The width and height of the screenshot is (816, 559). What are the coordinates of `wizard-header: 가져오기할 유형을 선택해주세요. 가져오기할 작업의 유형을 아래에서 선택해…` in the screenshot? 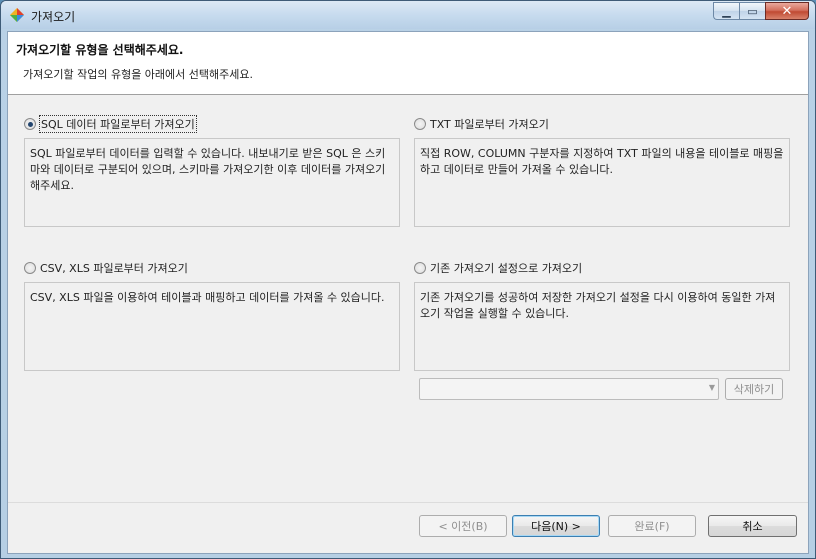 It's located at (408, 63).